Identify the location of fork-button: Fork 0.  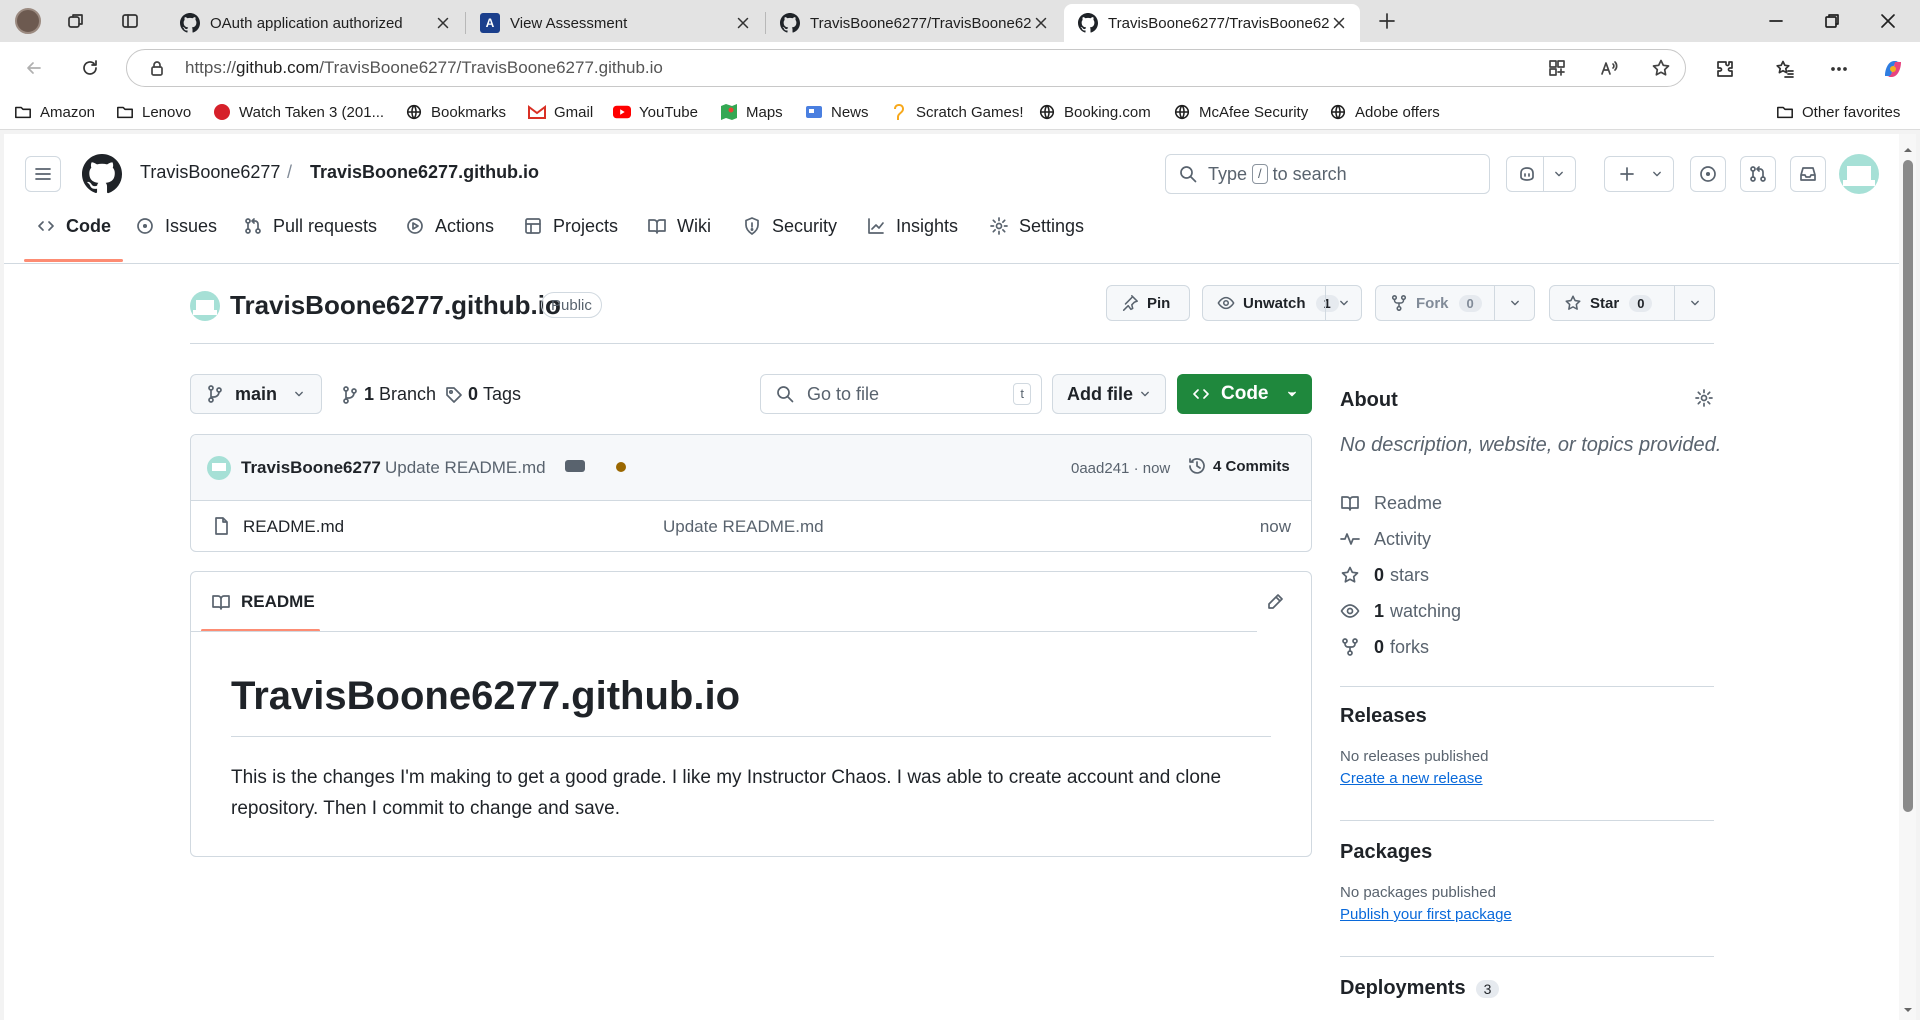
(1455, 303).